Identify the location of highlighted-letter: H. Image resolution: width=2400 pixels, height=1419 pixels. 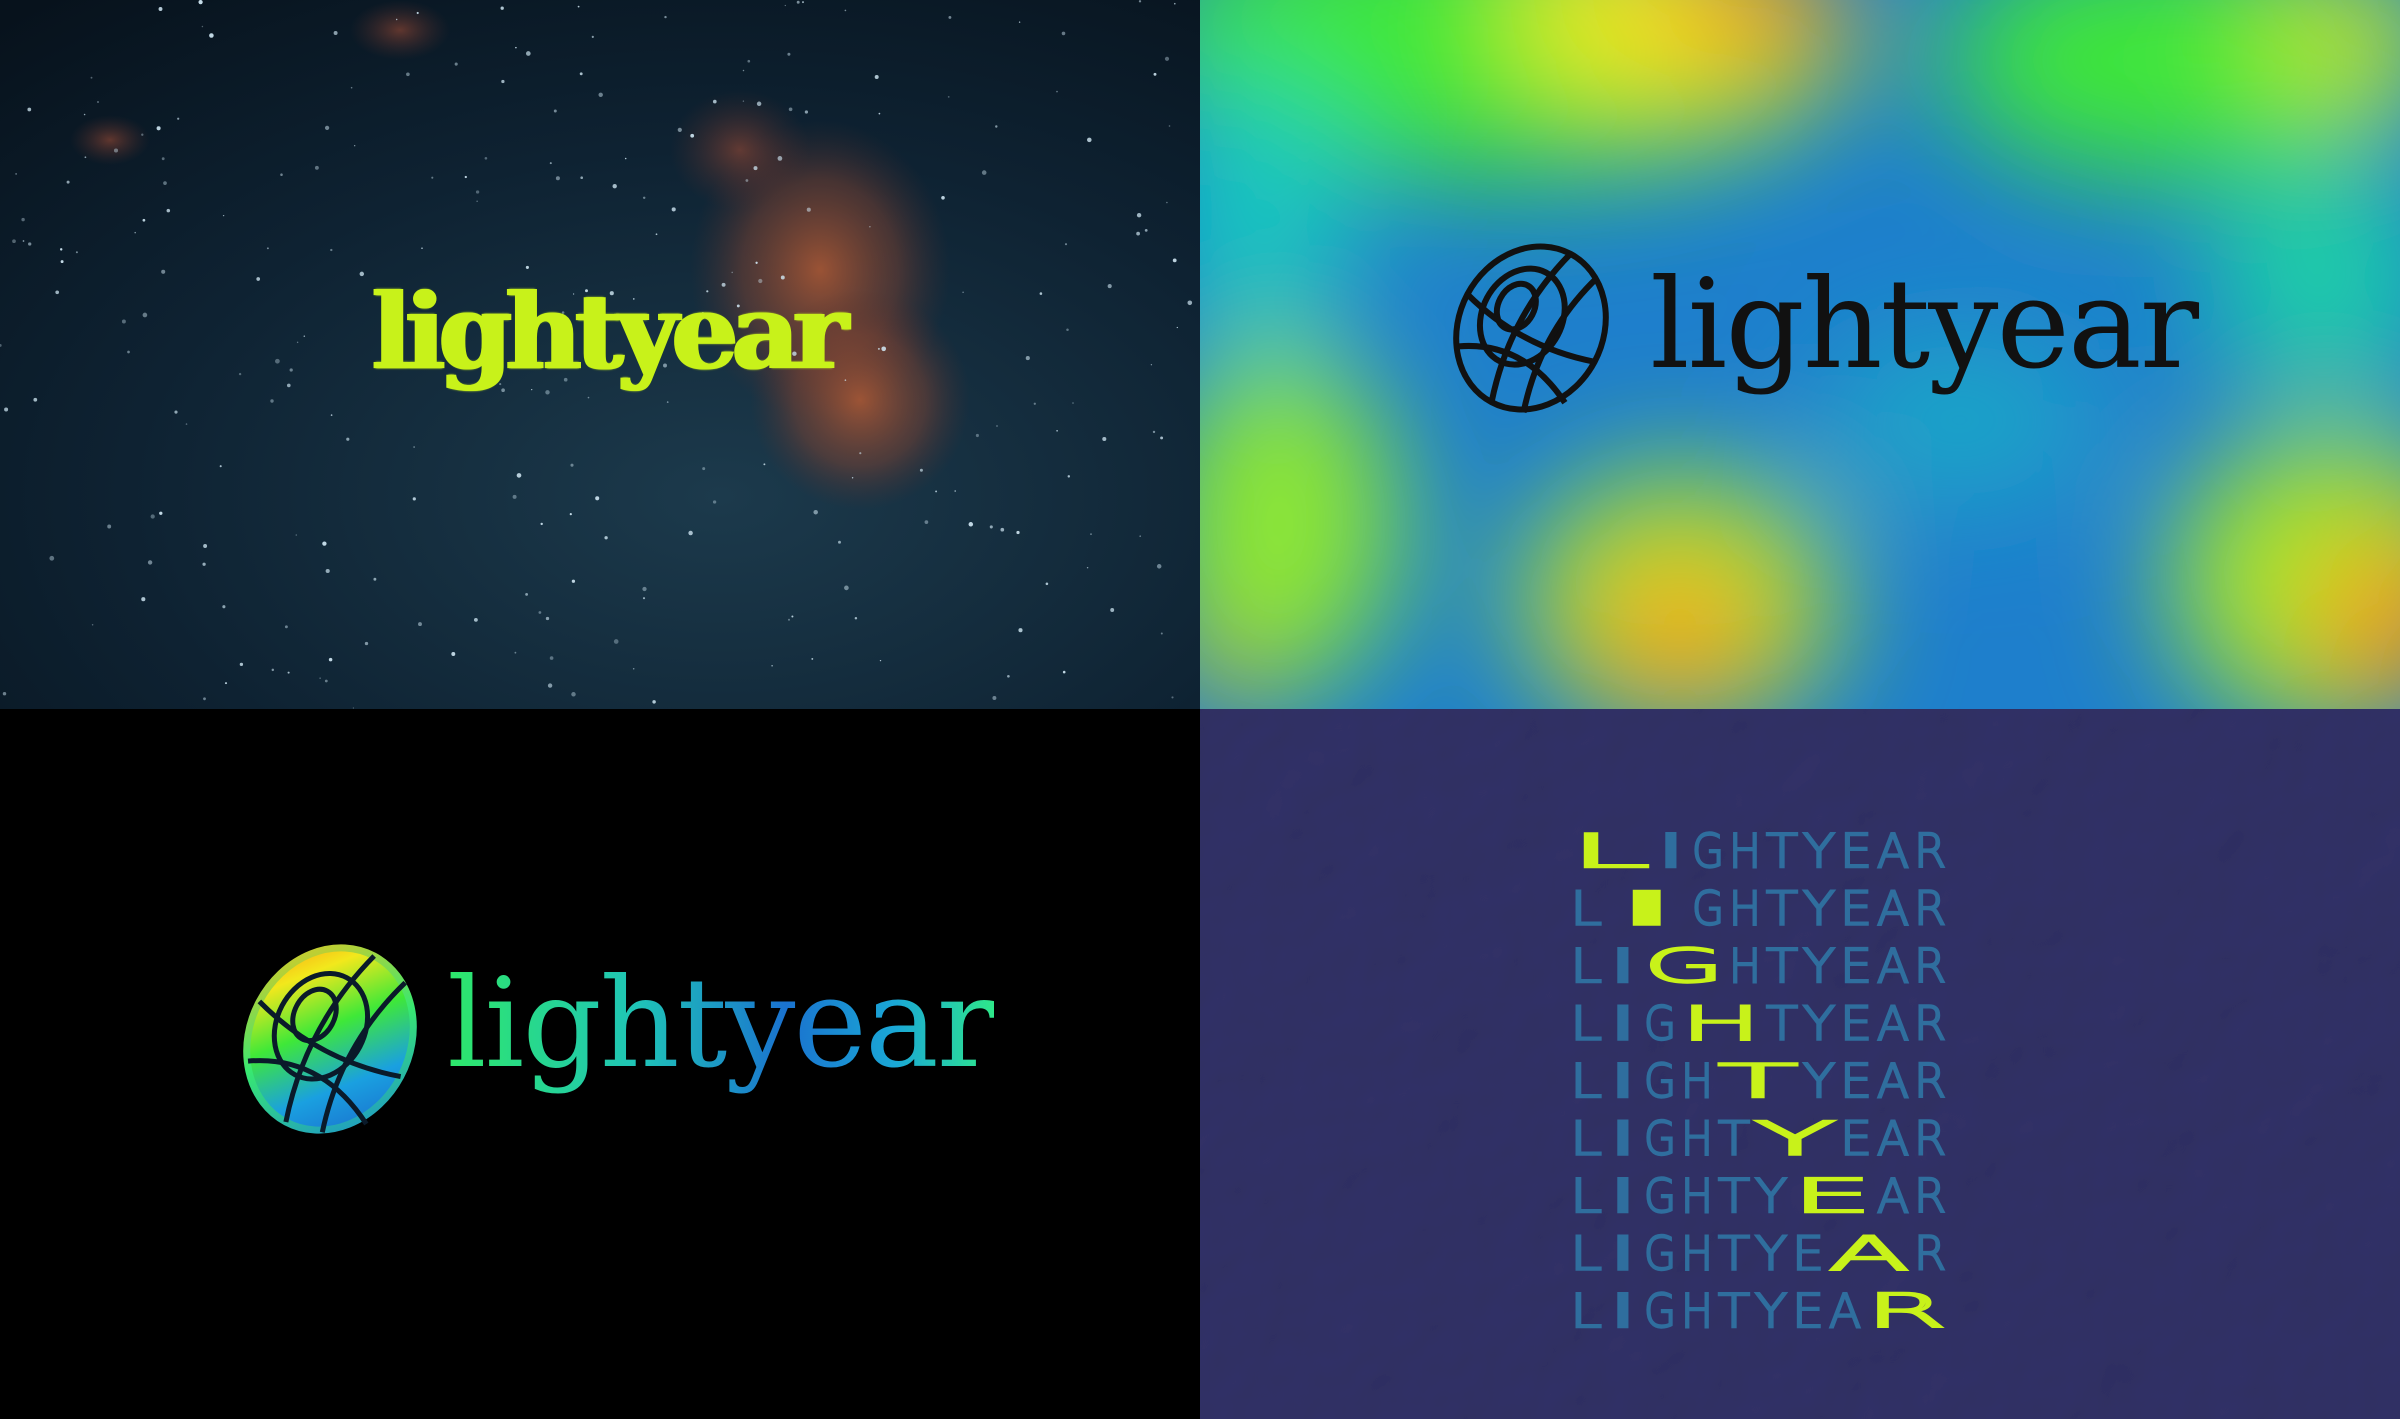
(1721, 1024).